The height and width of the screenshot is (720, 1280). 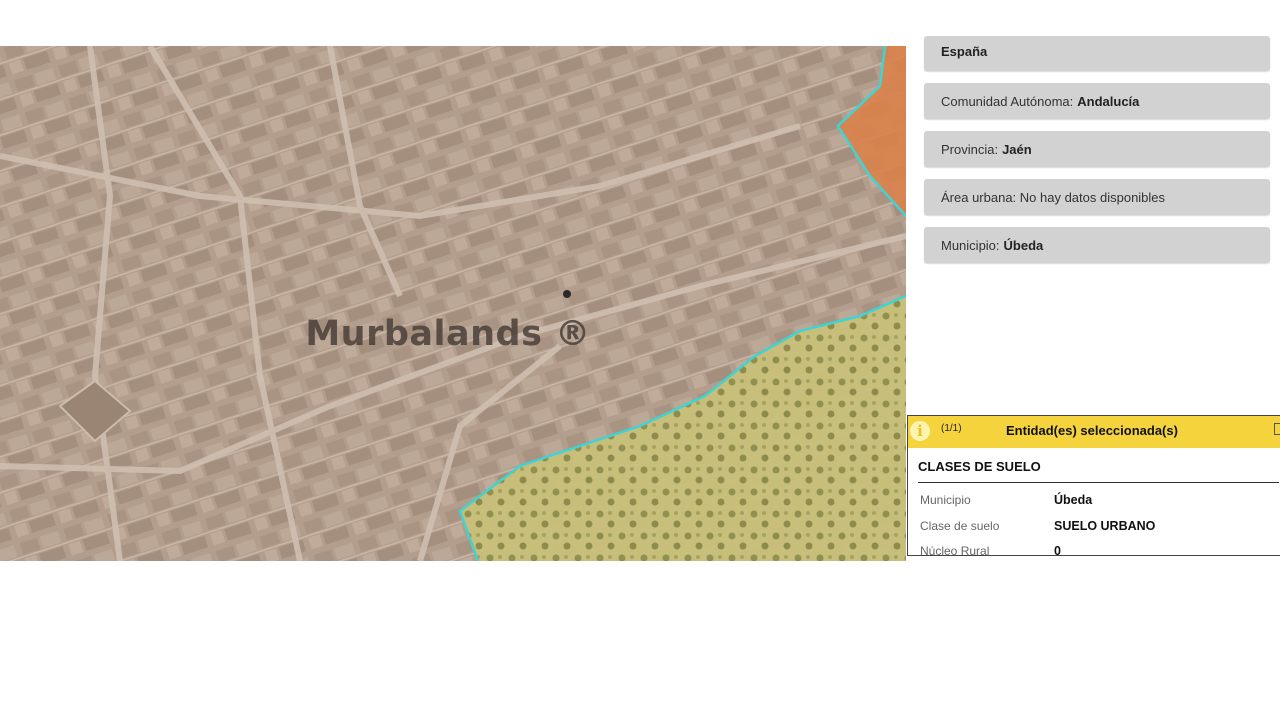 What do you see at coordinates (979, 466) in the screenshot?
I see `section-title: CLASES DE SUELO` at bounding box center [979, 466].